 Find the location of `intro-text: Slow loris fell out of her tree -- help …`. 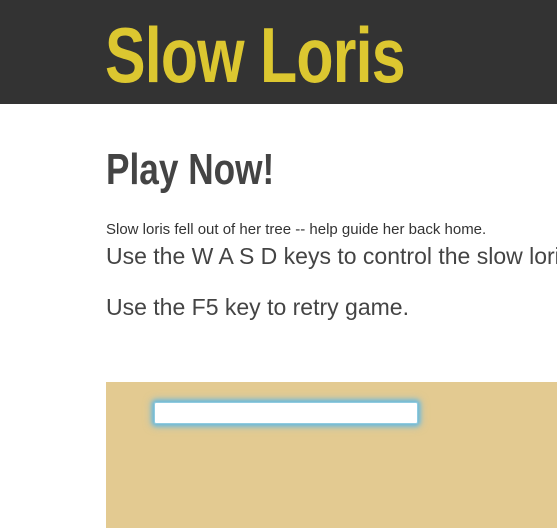

intro-text: Slow loris fell out of her tree -- help … is located at coordinates (296, 229).